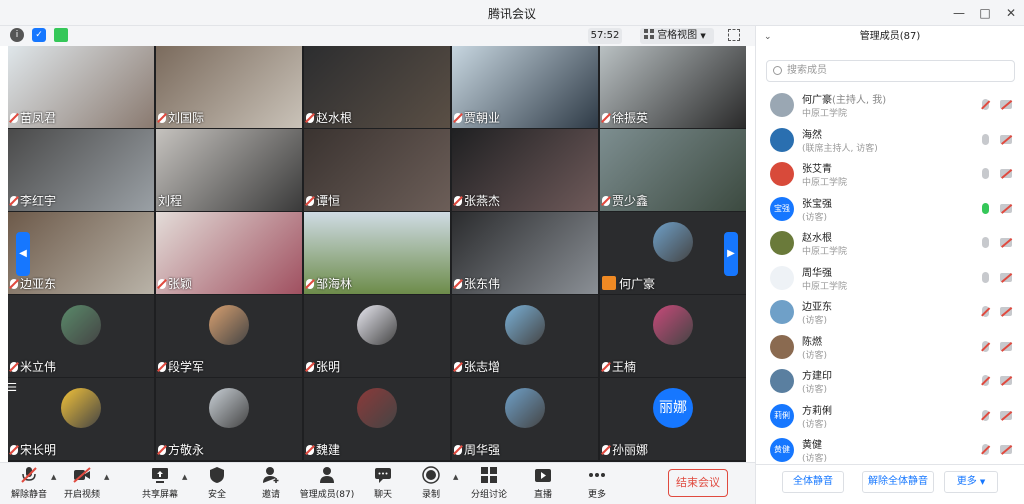 Image resolution: width=1024 pixels, height=504 pixels. I want to click on start-video-button: 开启视频, so click(82, 485).